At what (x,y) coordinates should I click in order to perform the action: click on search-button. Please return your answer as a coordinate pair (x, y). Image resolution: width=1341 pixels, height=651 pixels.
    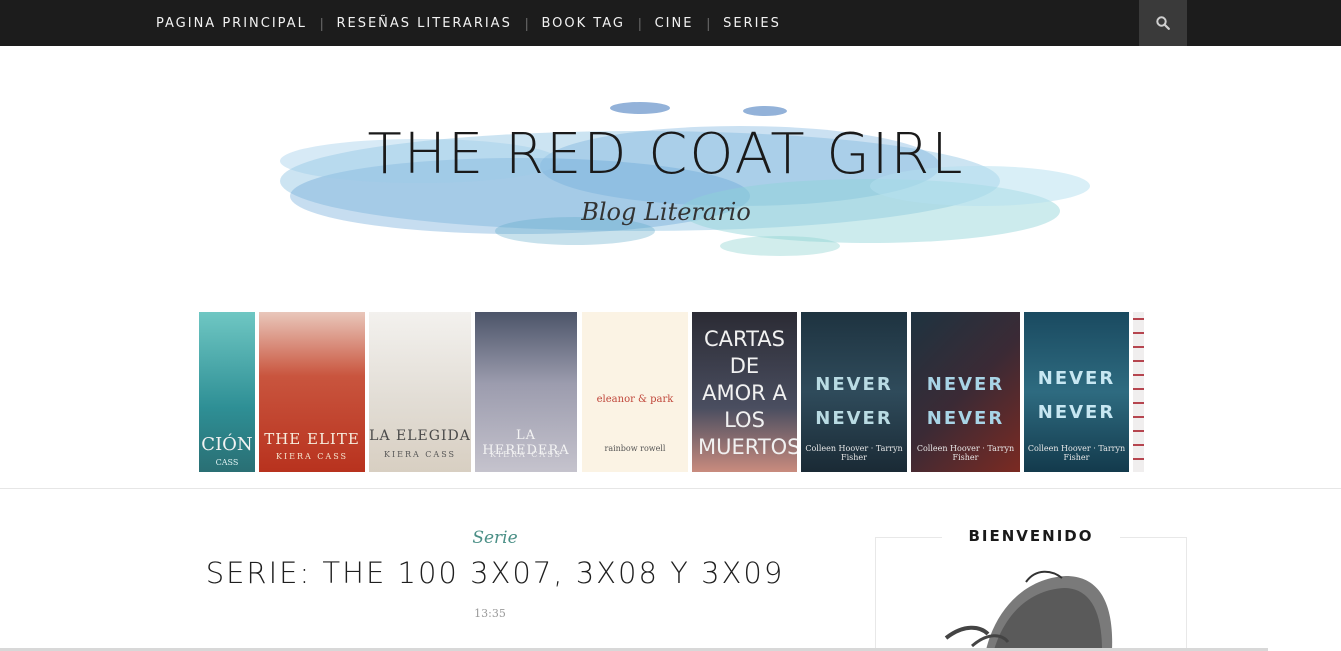
    Looking at the image, I should click on (1163, 23).